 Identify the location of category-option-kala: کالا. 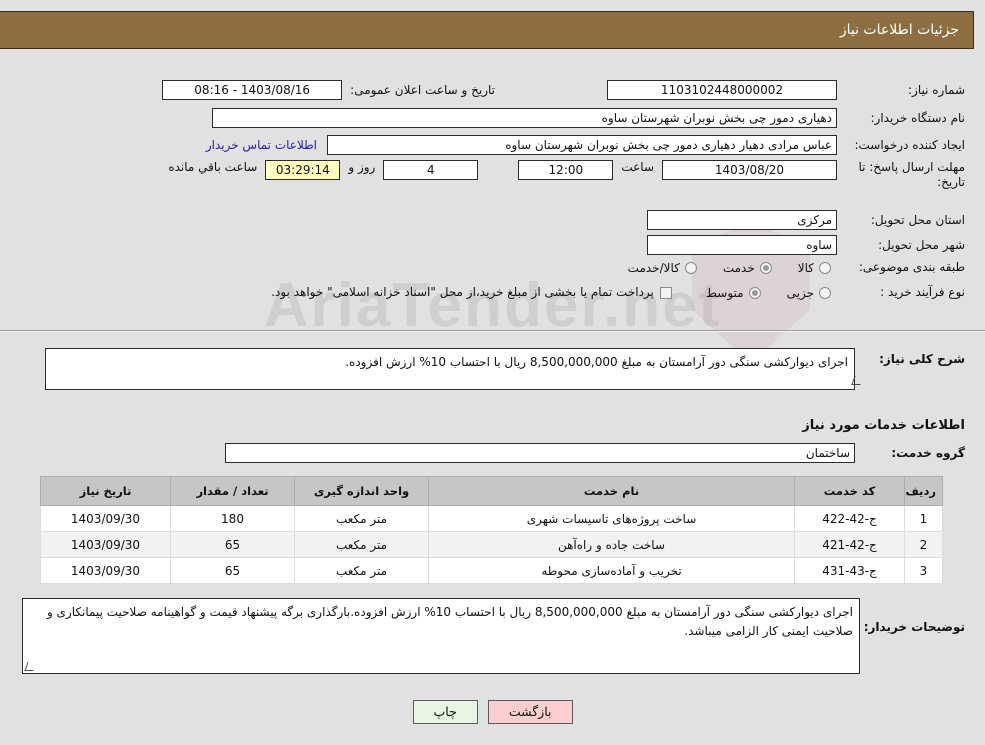
(814, 268).